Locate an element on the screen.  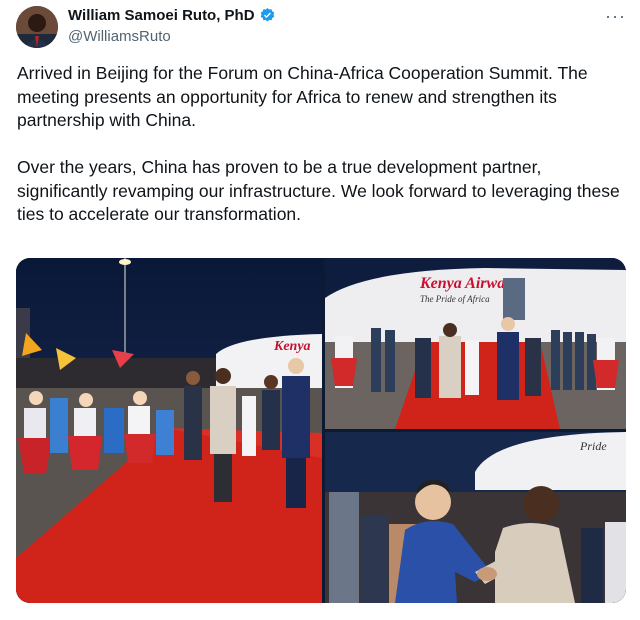
author-name-row: William Samoei Ruto, PhD is located at coordinates (172, 15).